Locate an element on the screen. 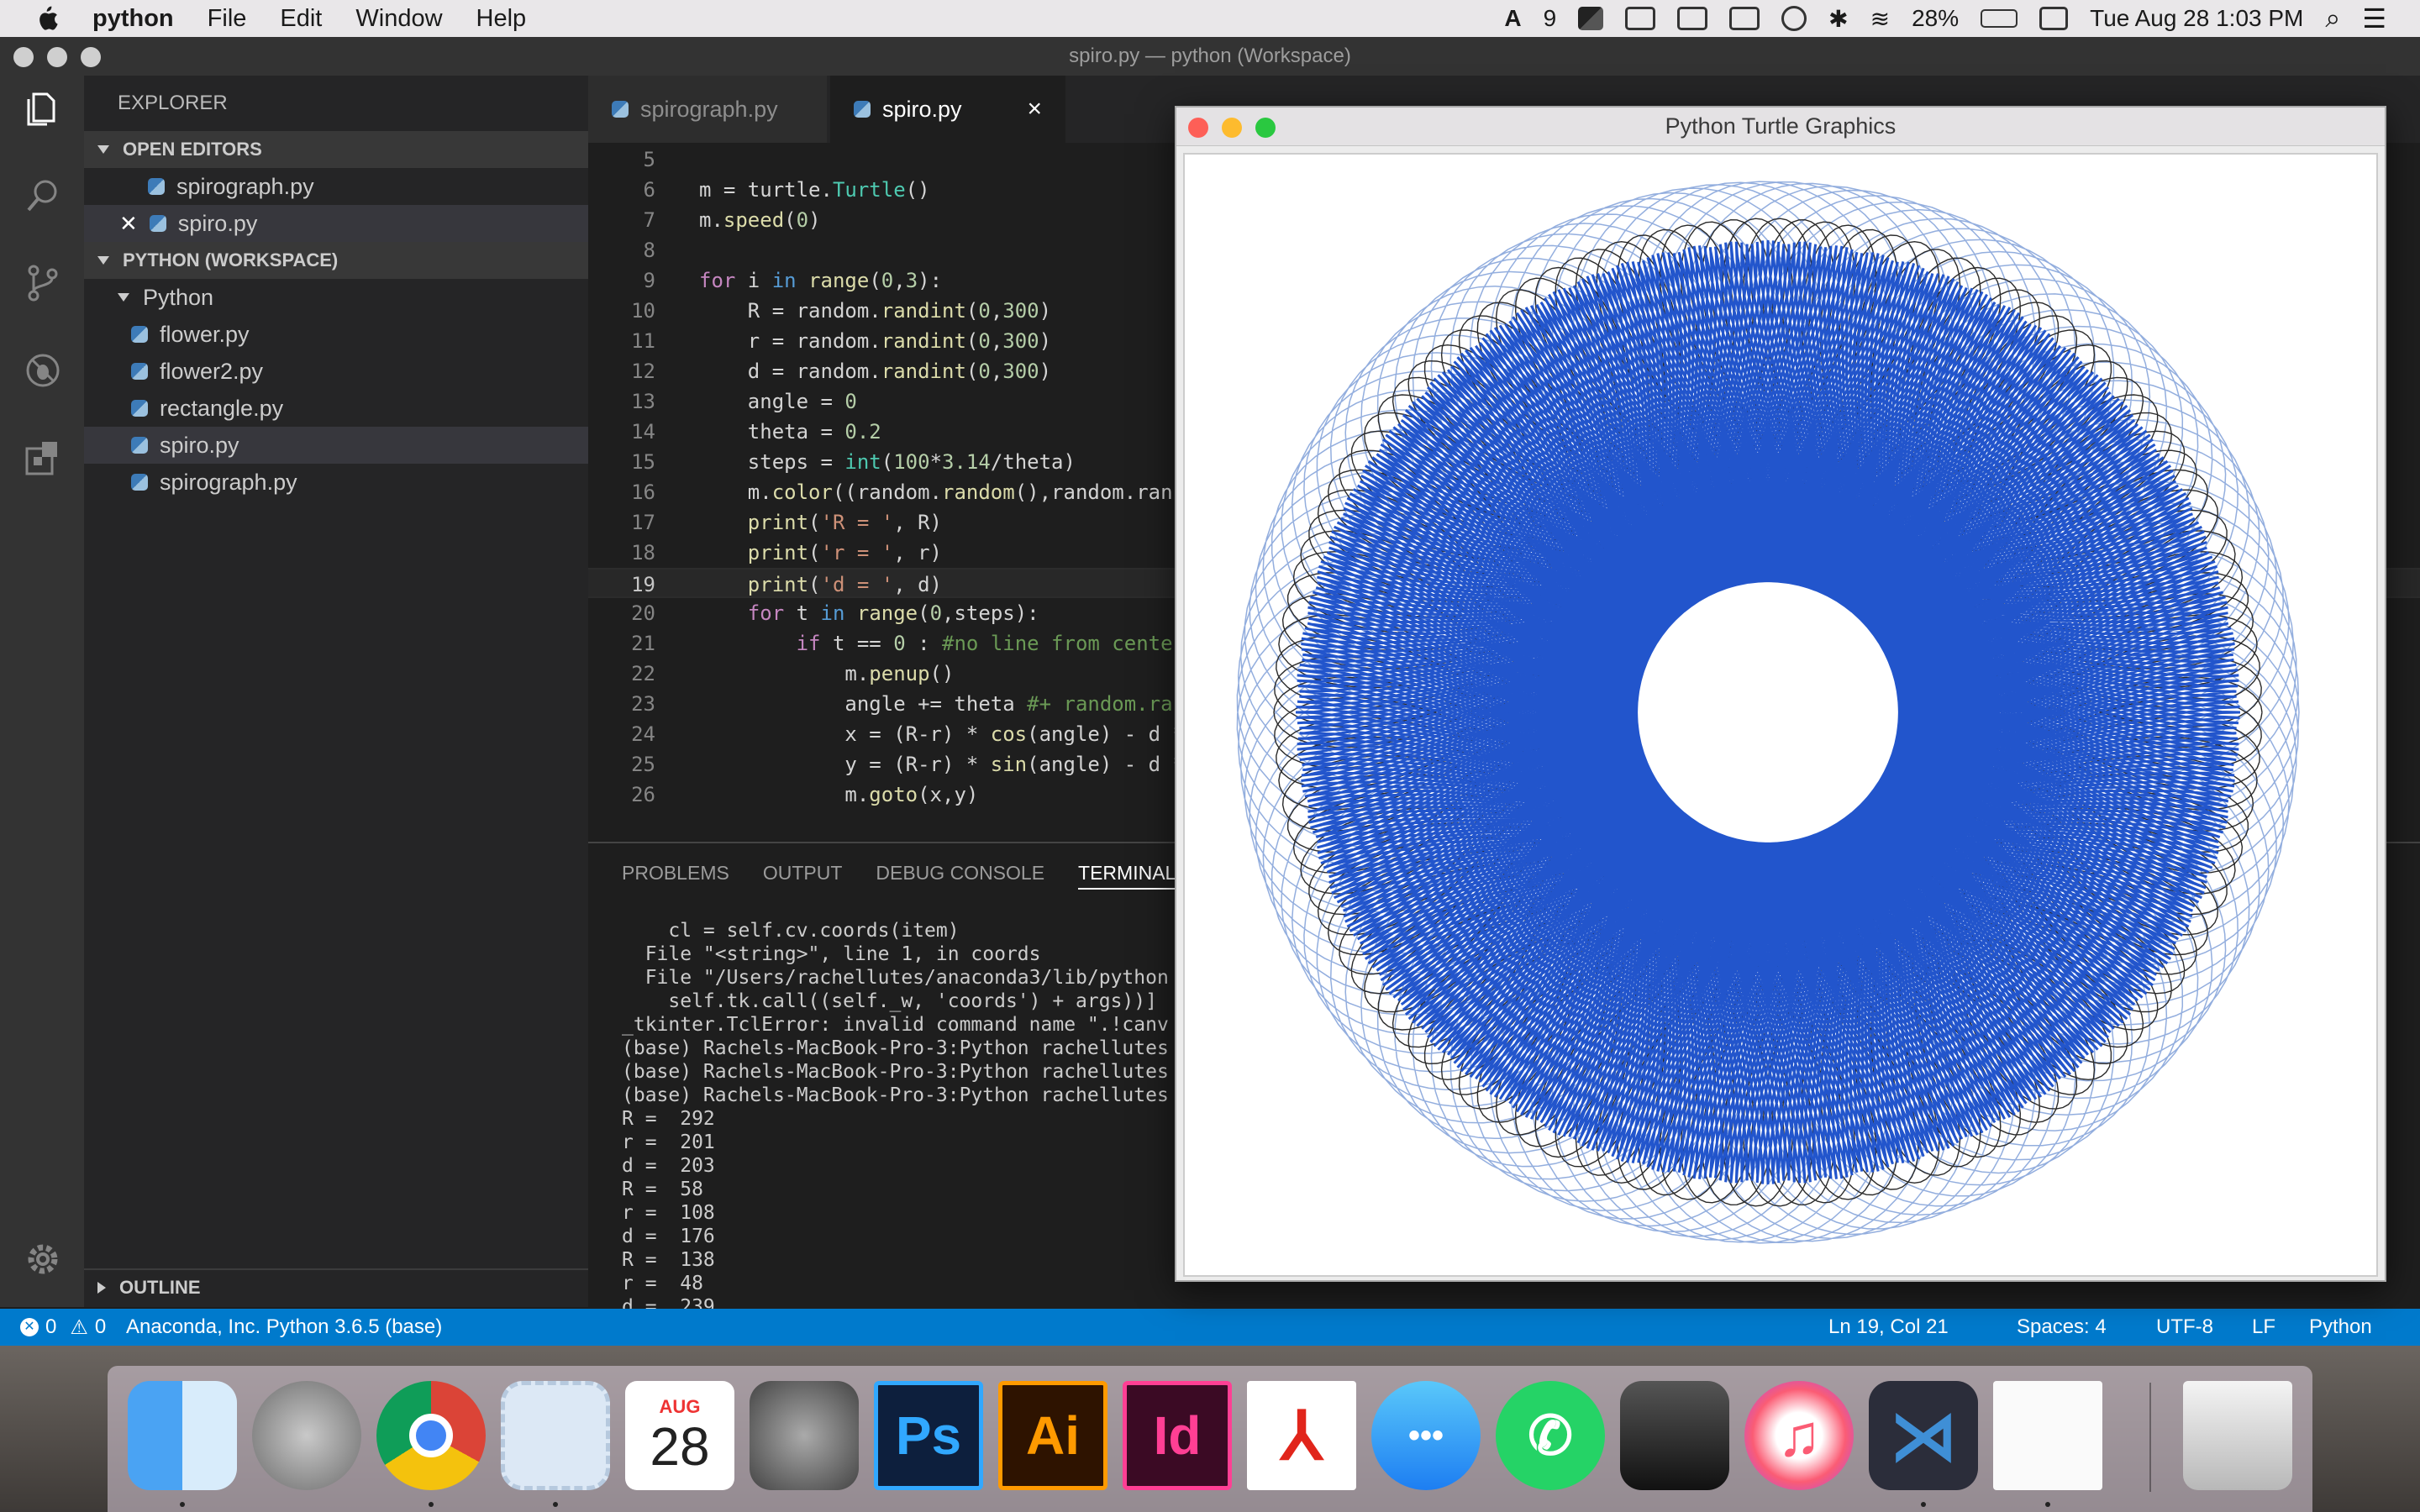 The width and height of the screenshot is (2420, 1512). file-flower2: flower2.py is located at coordinates (336, 371).